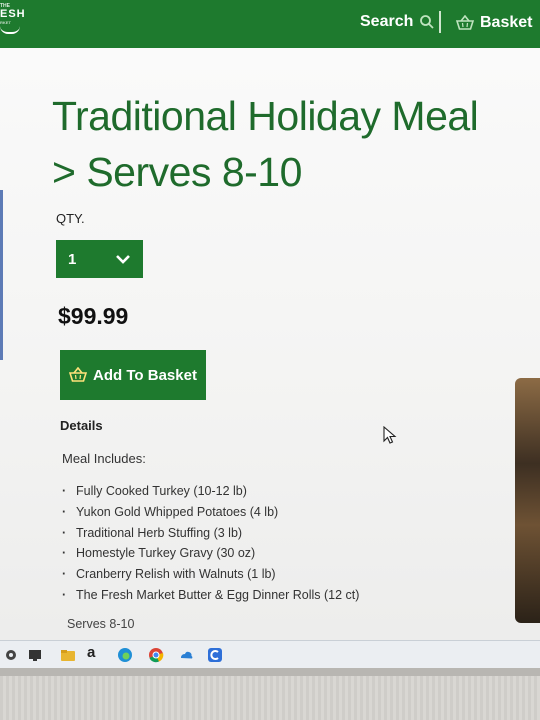  I want to click on logo-line-2: ESH, so click(13, 14).